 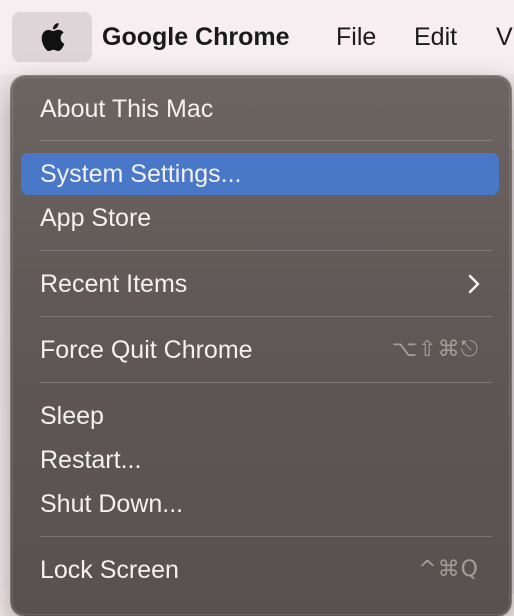 I want to click on chevron-right-icon, so click(x=474, y=284).